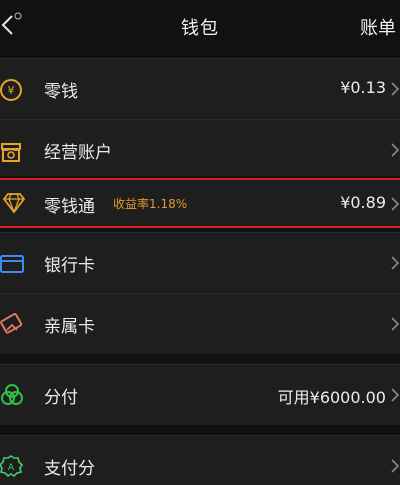 The width and height of the screenshot is (400, 485). I want to click on store-icon, so click(10, 152).